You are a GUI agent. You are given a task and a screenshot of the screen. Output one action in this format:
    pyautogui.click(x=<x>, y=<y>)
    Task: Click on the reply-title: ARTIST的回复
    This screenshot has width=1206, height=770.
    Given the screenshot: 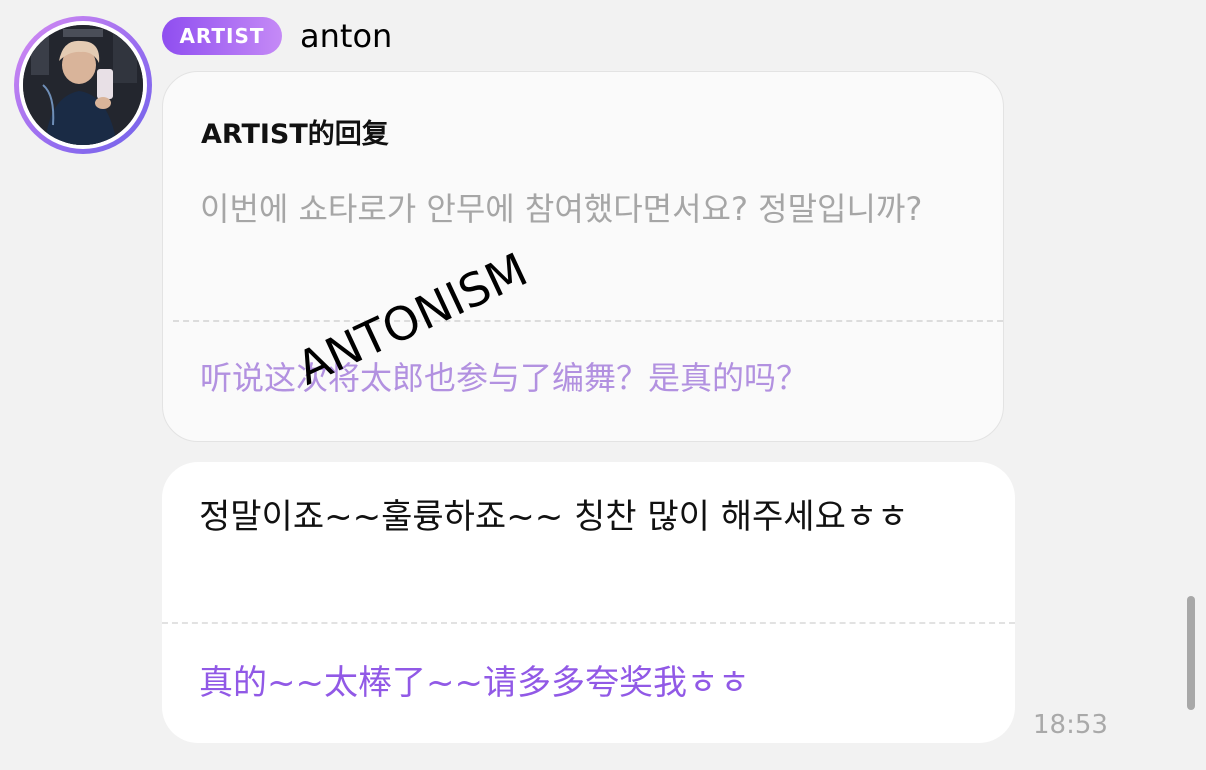 What is the action you would take?
    pyautogui.click(x=295, y=134)
    